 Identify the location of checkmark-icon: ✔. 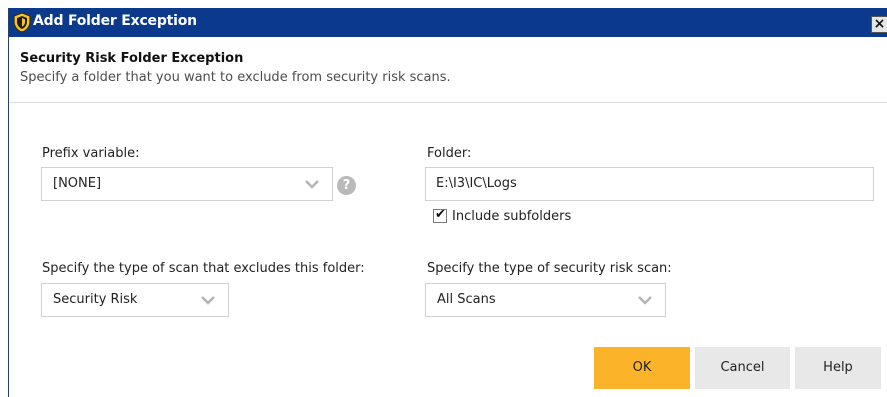
(440, 214).